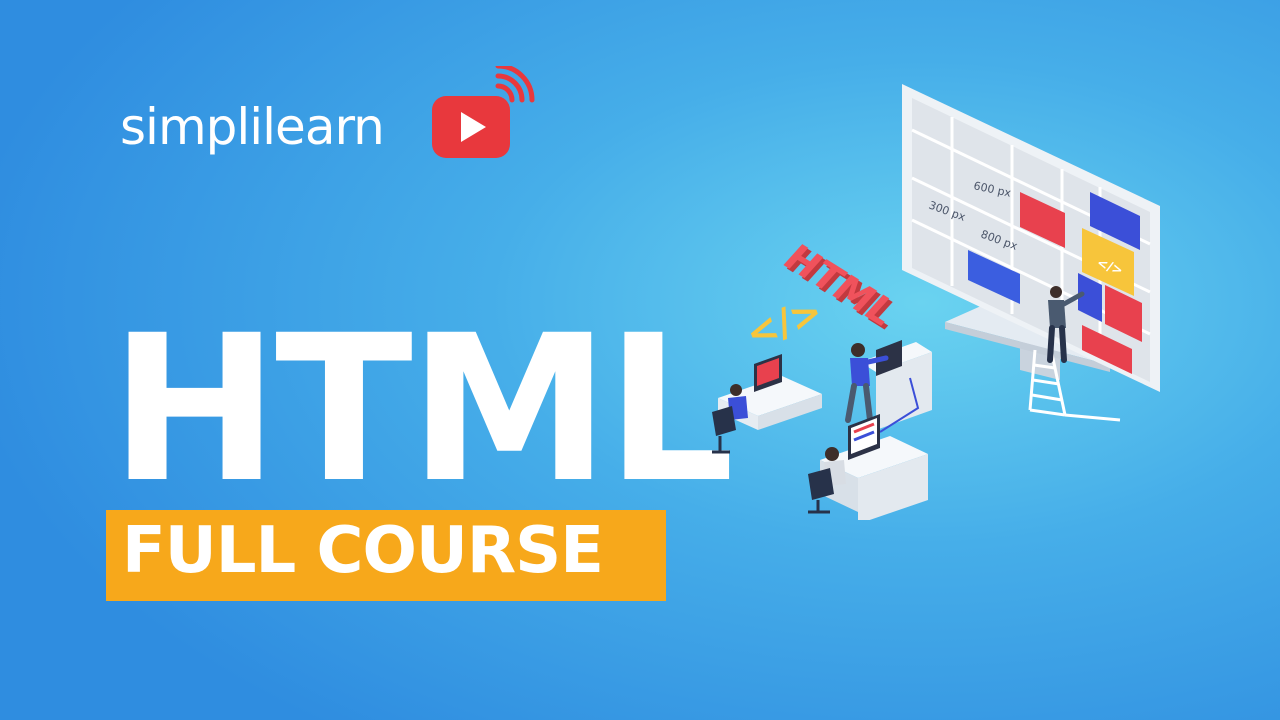 The height and width of the screenshot is (720, 1280). What do you see at coordinates (888, 385) in the screenshot?
I see `person-standing` at bounding box center [888, 385].